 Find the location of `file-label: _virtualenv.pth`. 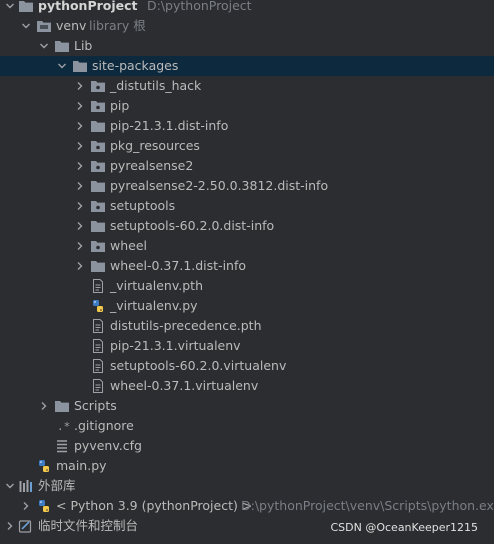

file-label: _virtualenv.pth is located at coordinates (156, 285).